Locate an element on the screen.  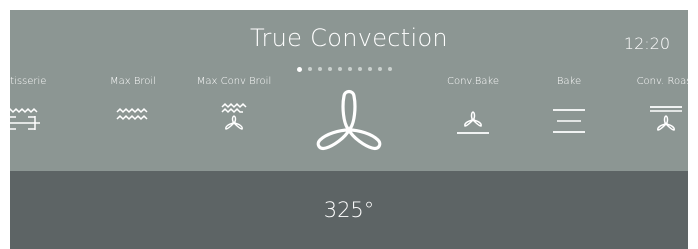
conv-roast-icon is located at coordinates (666, 118).